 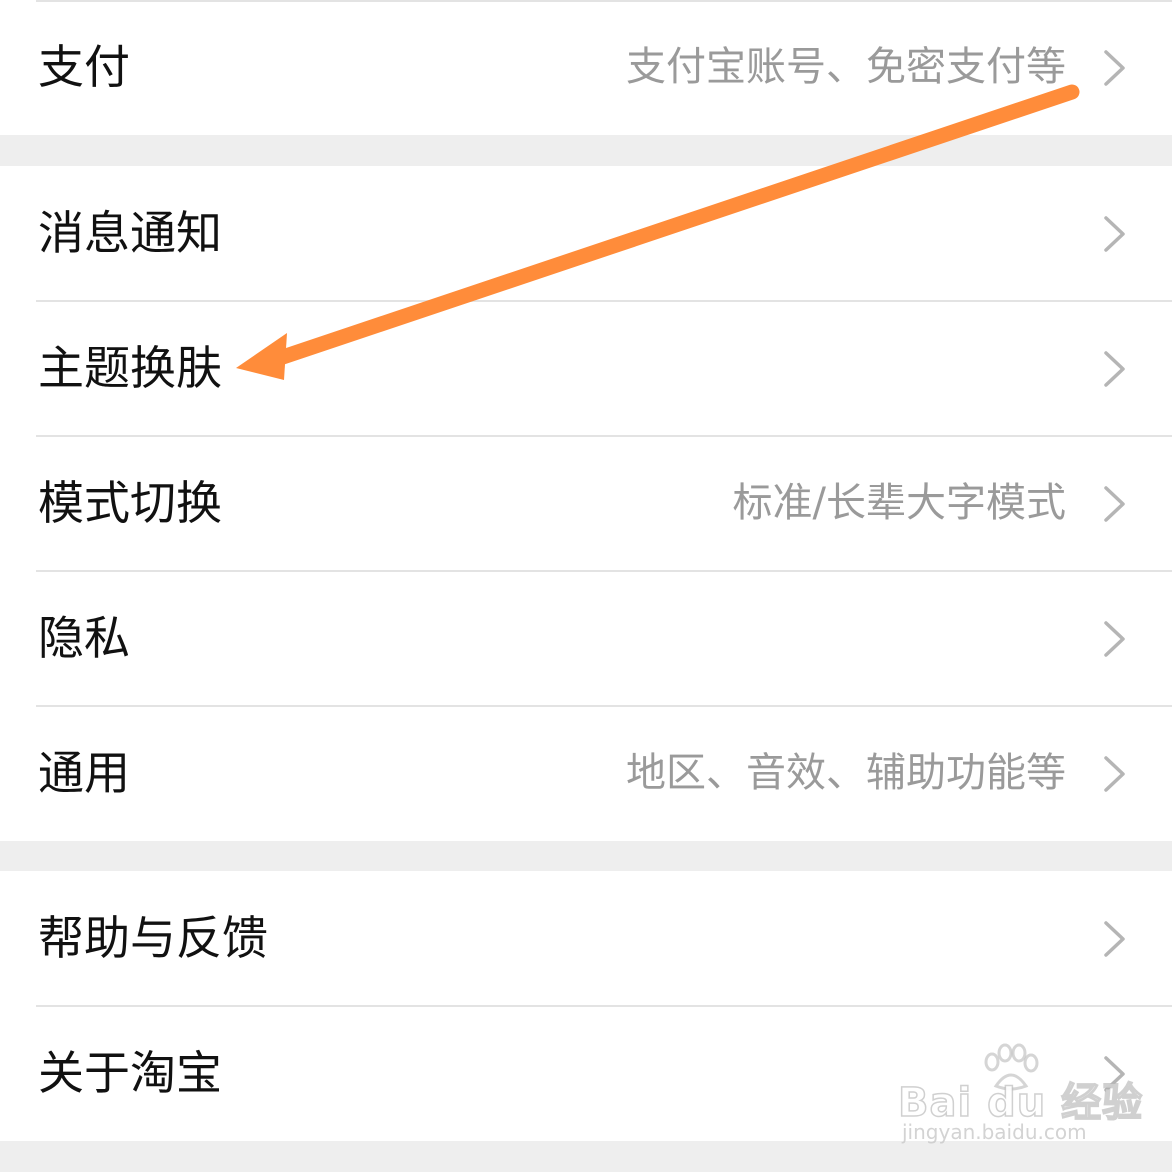 I want to click on row-label: 通用, so click(x=84, y=773).